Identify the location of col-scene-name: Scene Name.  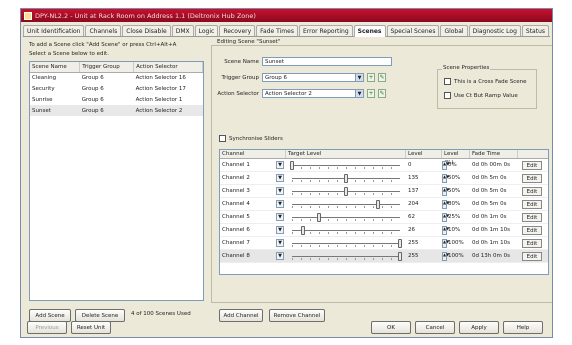
(55, 67).